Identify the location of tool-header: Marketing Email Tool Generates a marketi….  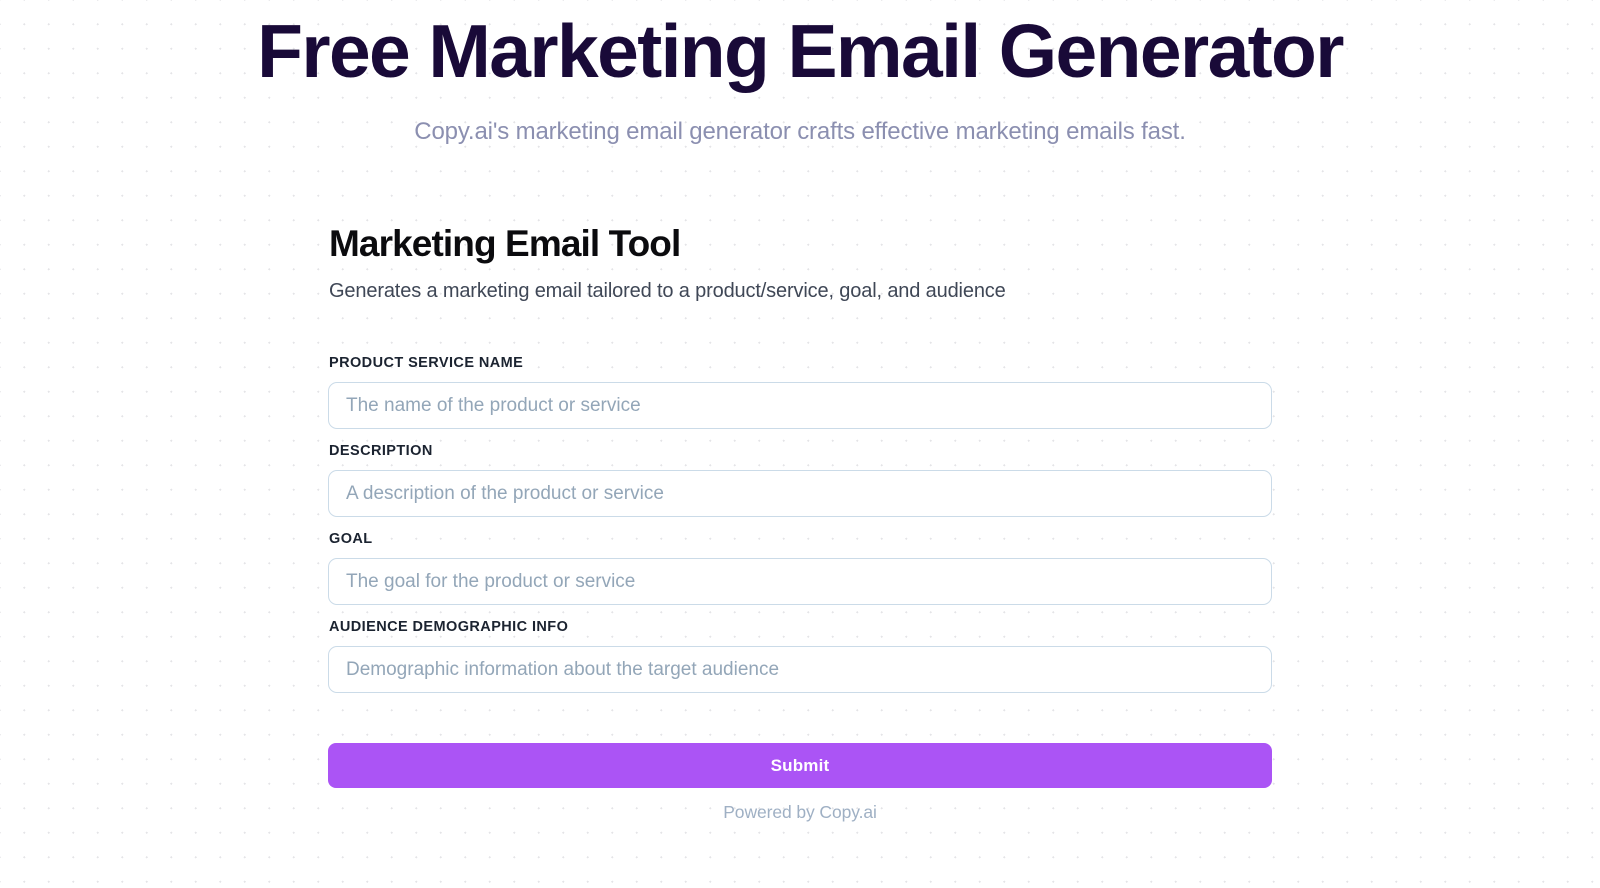
(800, 264).